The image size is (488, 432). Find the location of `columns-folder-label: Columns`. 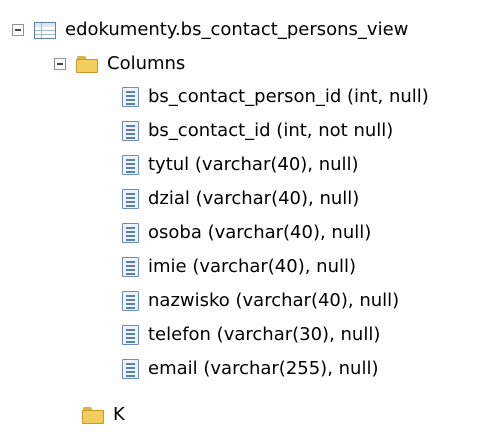

columns-folder-label: Columns is located at coordinates (146, 63).